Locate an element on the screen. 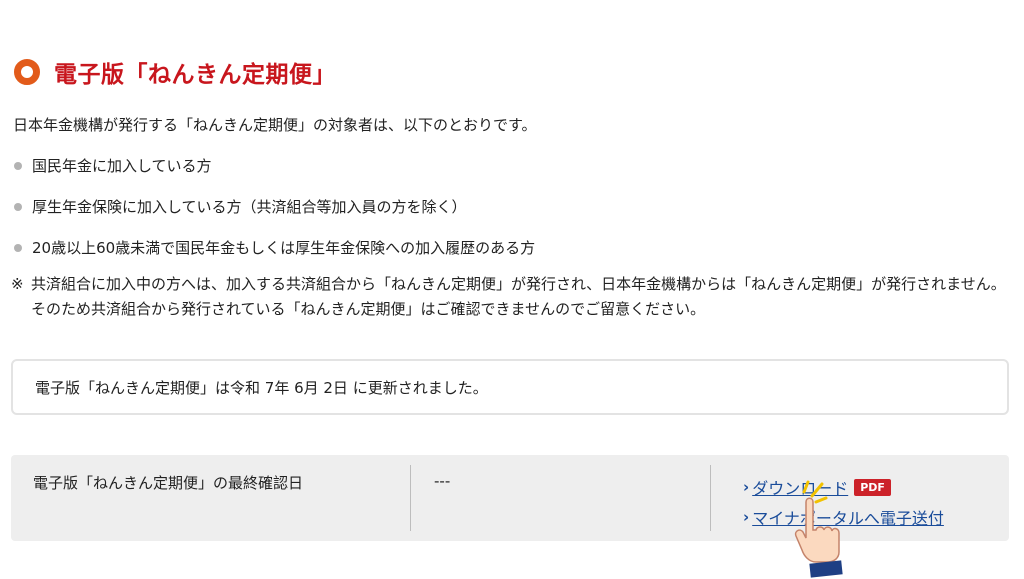 Image resolution: width=1024 pixels, height=579 pixels. note-mark: ※ is located at coordinates (17, 284).